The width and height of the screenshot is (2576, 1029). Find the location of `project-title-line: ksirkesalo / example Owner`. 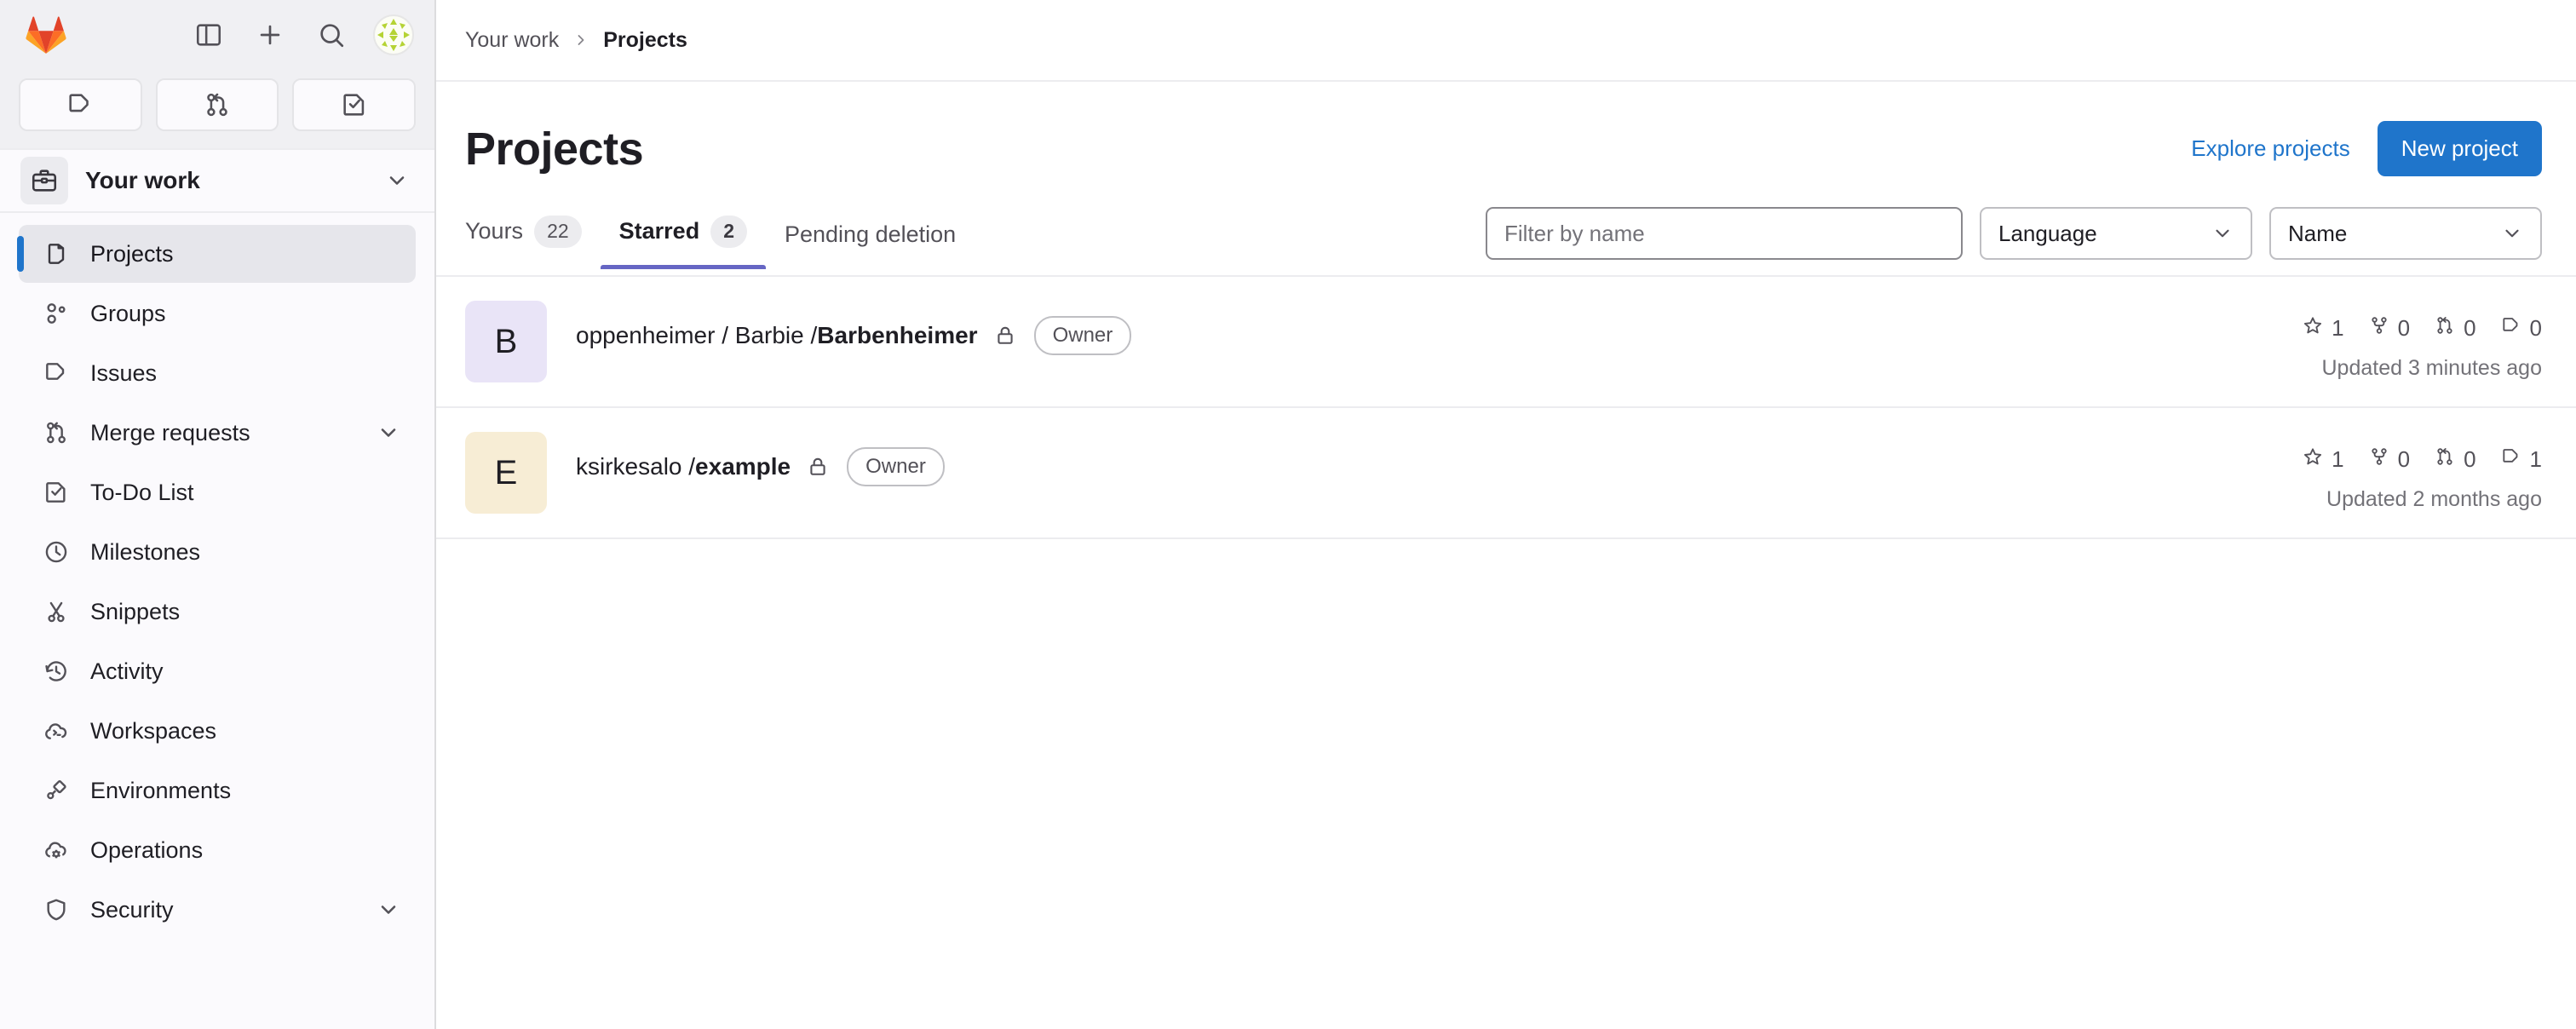

project-title-line: ksirkesalo / example Owner is located at coordinates (761, 467).